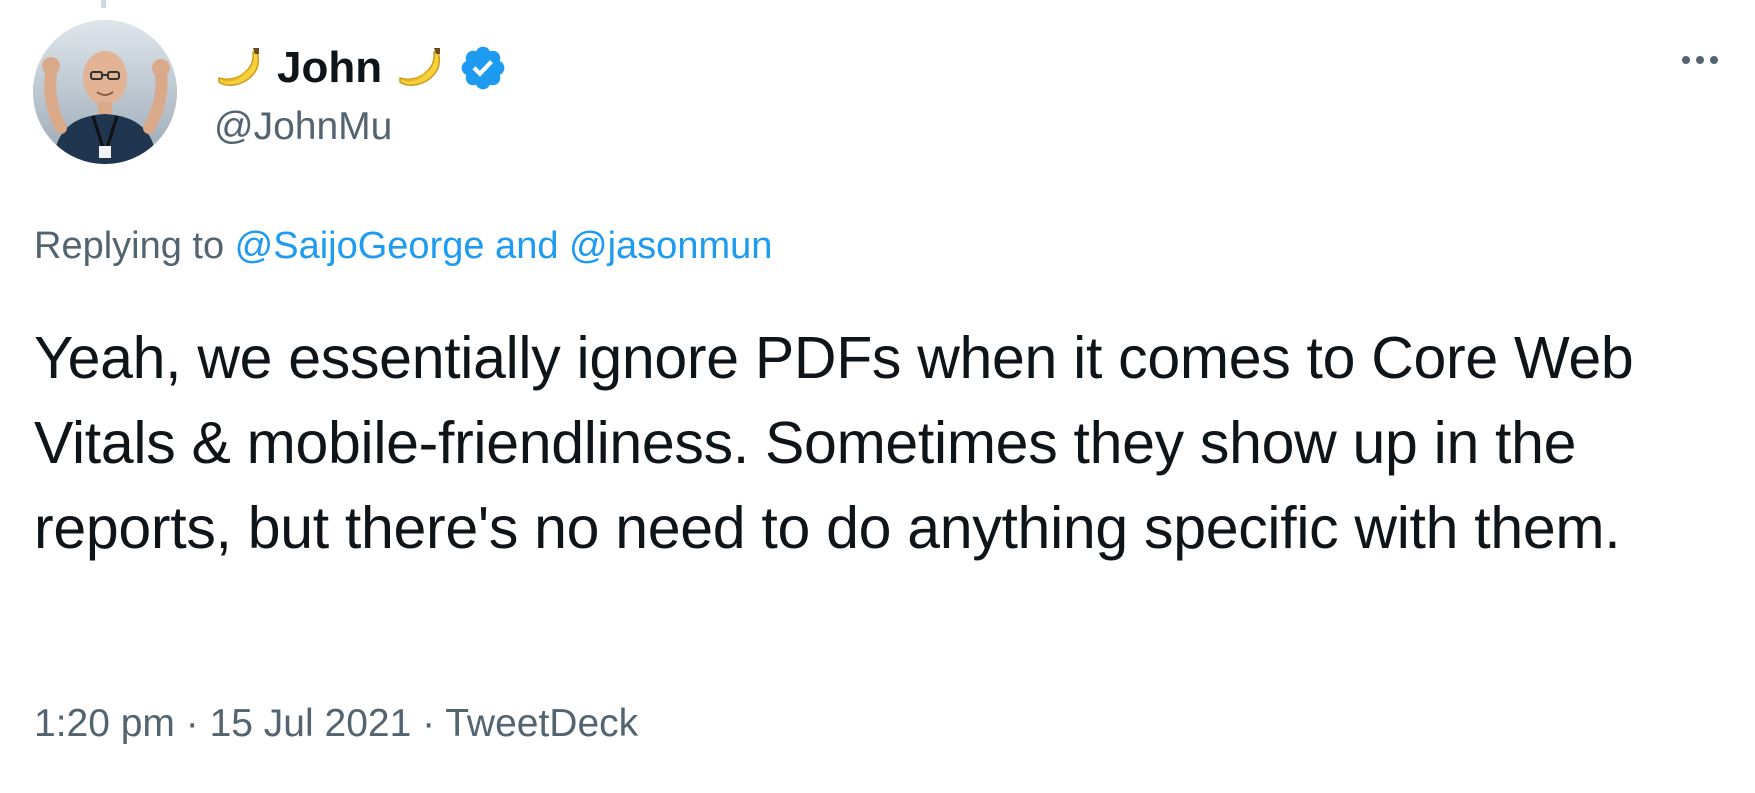 This screenshot has height=793, width=1755. I want to click on tweet-date-link: 15 Jul 2021, so click(311, 723).